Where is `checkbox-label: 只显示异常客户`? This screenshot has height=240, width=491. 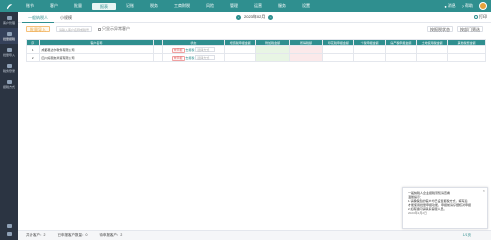
checkbox-label: 只显示异常客户 is located at coordinates (116, 28).